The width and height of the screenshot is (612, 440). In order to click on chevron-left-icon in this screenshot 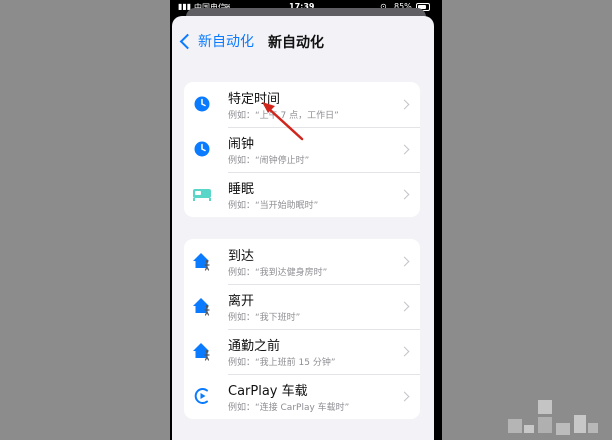, I will do `click(187, 41)`.